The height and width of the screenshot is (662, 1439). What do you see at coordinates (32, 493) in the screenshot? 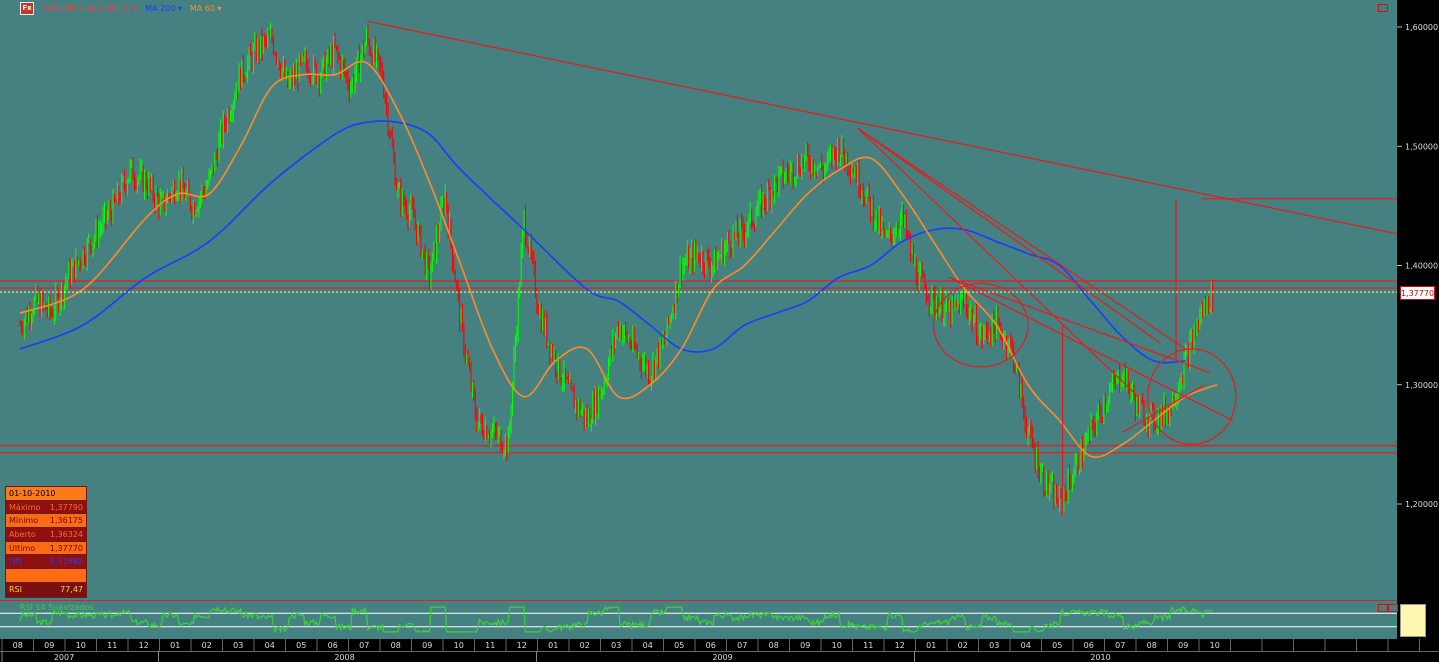
I see `info-date-value: 01-10-2010` at bounding box center [32, 493].